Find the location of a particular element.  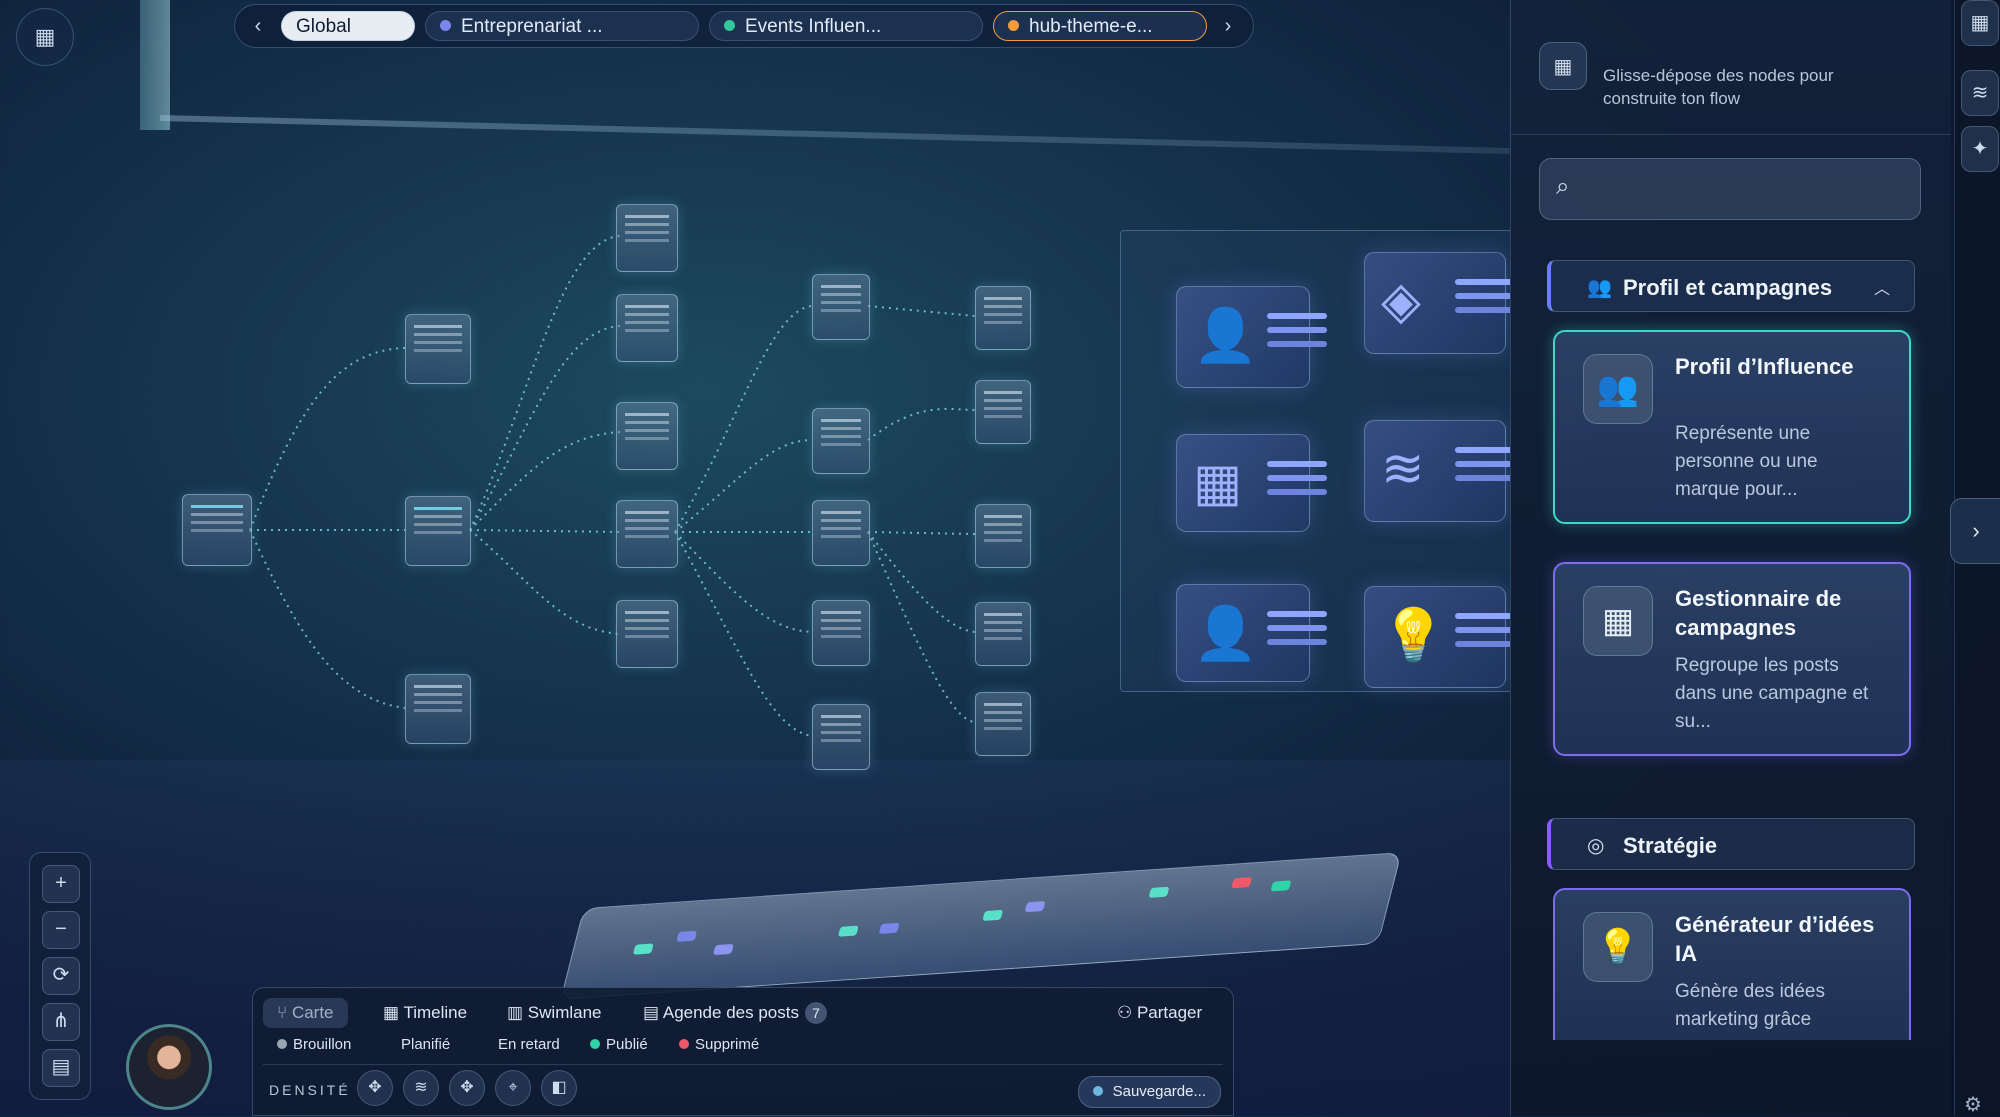

legend-en-retard: En retard is located at coordinates (529, 1044).